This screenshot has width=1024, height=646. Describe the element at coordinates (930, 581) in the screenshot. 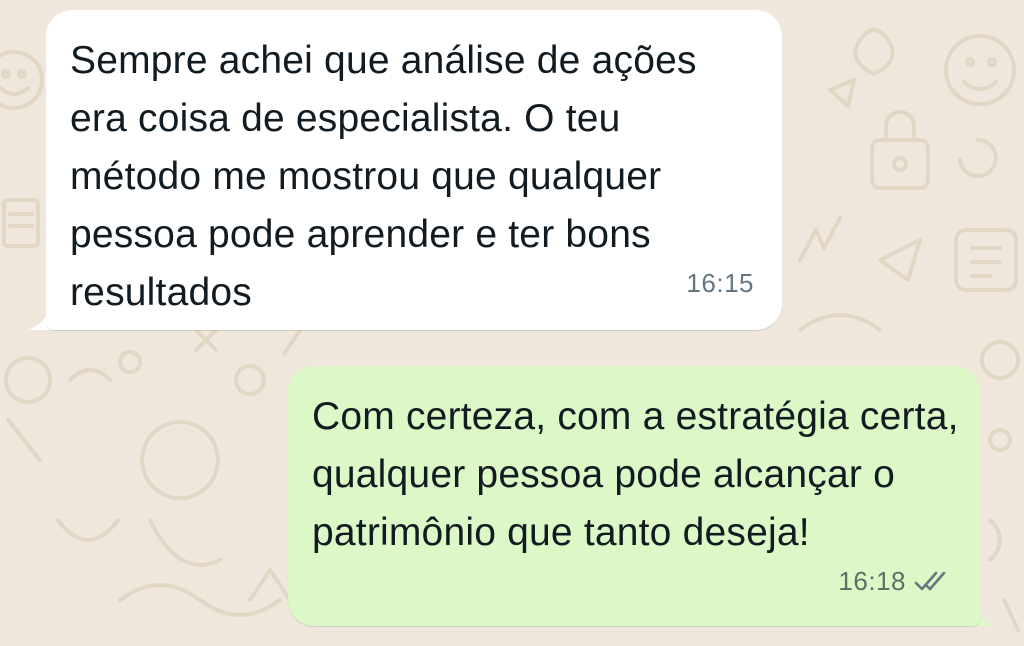

I see `double-check-icon` at that location.